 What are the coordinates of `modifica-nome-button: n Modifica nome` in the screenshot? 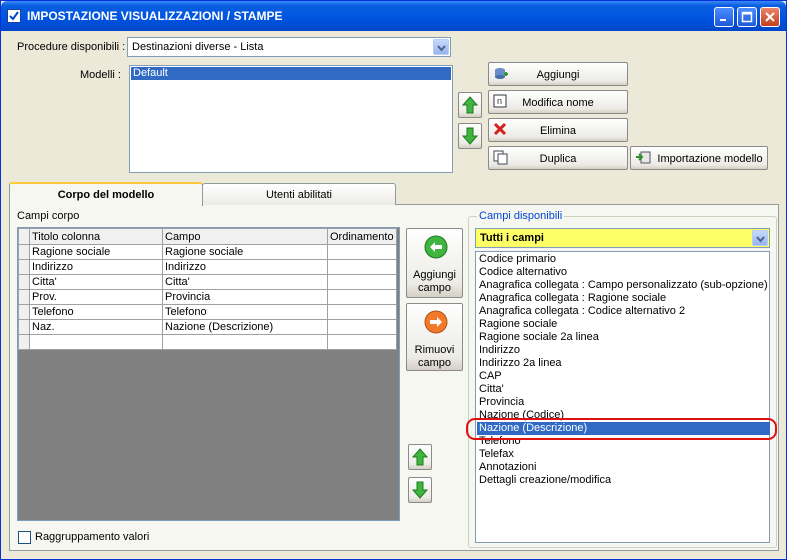 It's located at (558, 102).